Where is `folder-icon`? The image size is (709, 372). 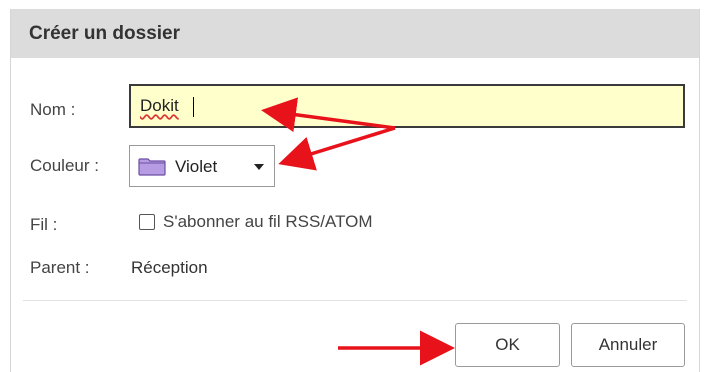 folder-icon is located at coordinates (152, 167).